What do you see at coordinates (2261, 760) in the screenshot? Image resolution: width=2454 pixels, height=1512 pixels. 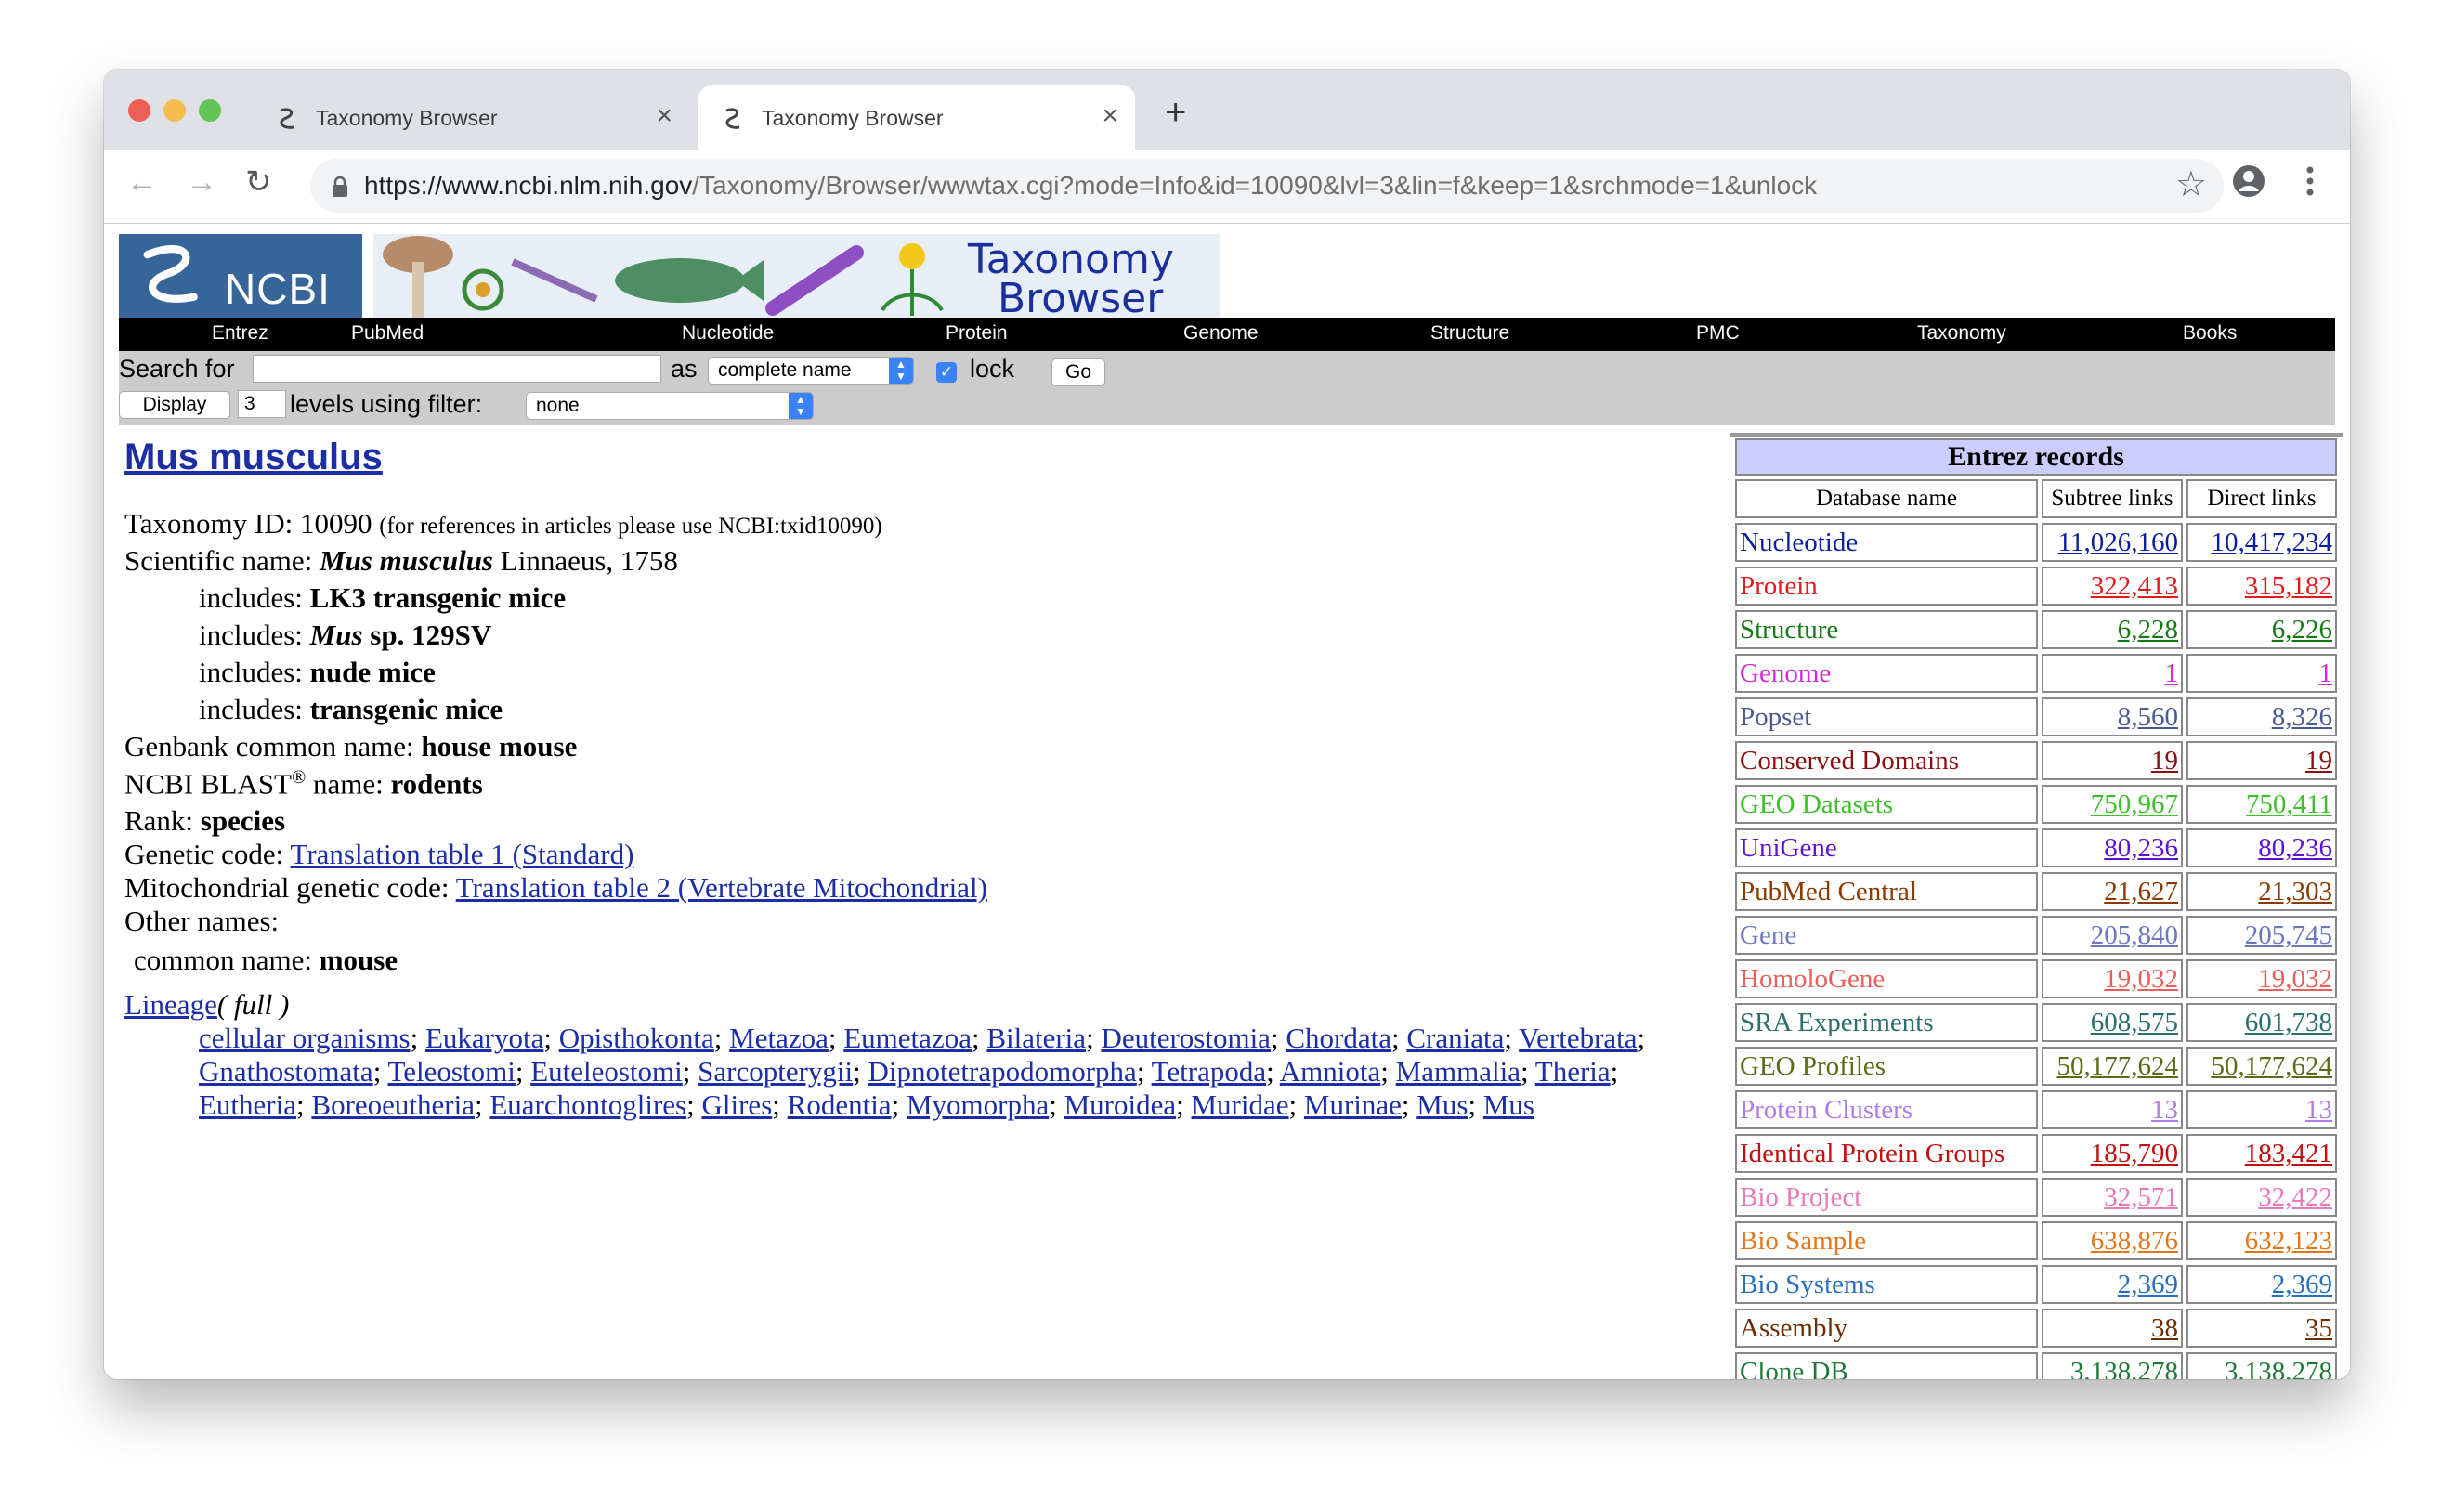 I see `direct-link: 19` at bounding box center [2261, 760].